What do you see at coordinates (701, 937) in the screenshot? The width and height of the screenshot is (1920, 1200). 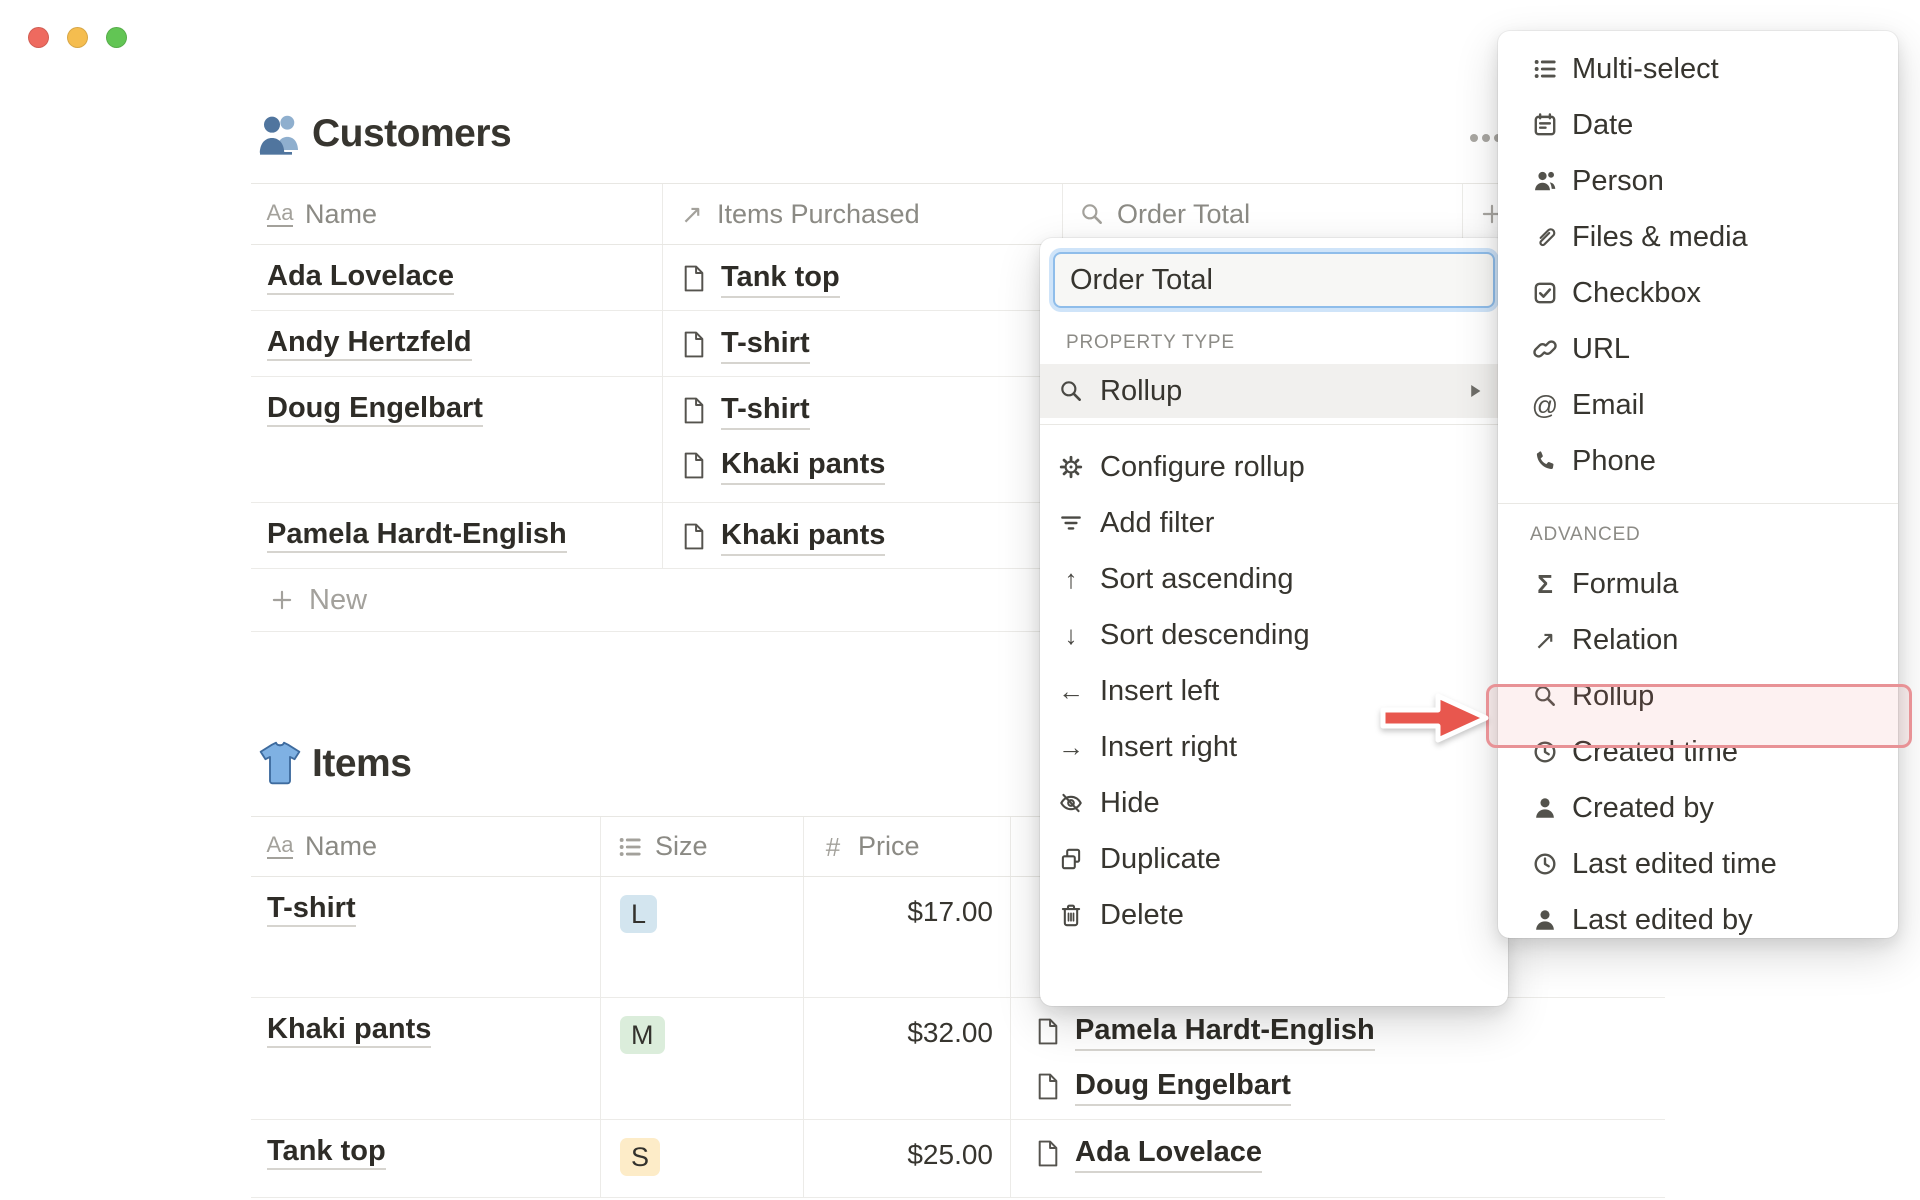 I see `size-cell: L` at bounding box center [701, 937].